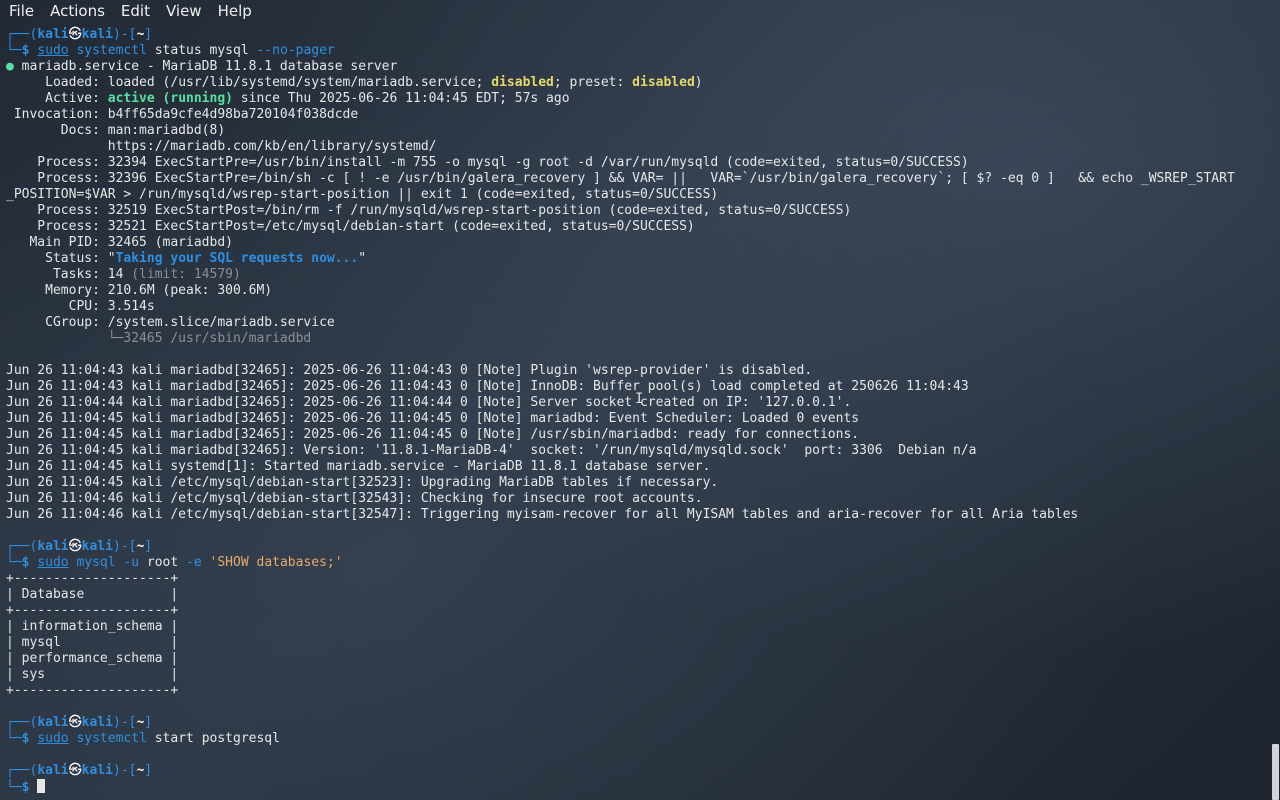  What do you see at coordinates (123, 274) in the screenshot?
I see `status-tasks: Tasks: 14 (limit: 14579)` at bounding box center [123, 274].